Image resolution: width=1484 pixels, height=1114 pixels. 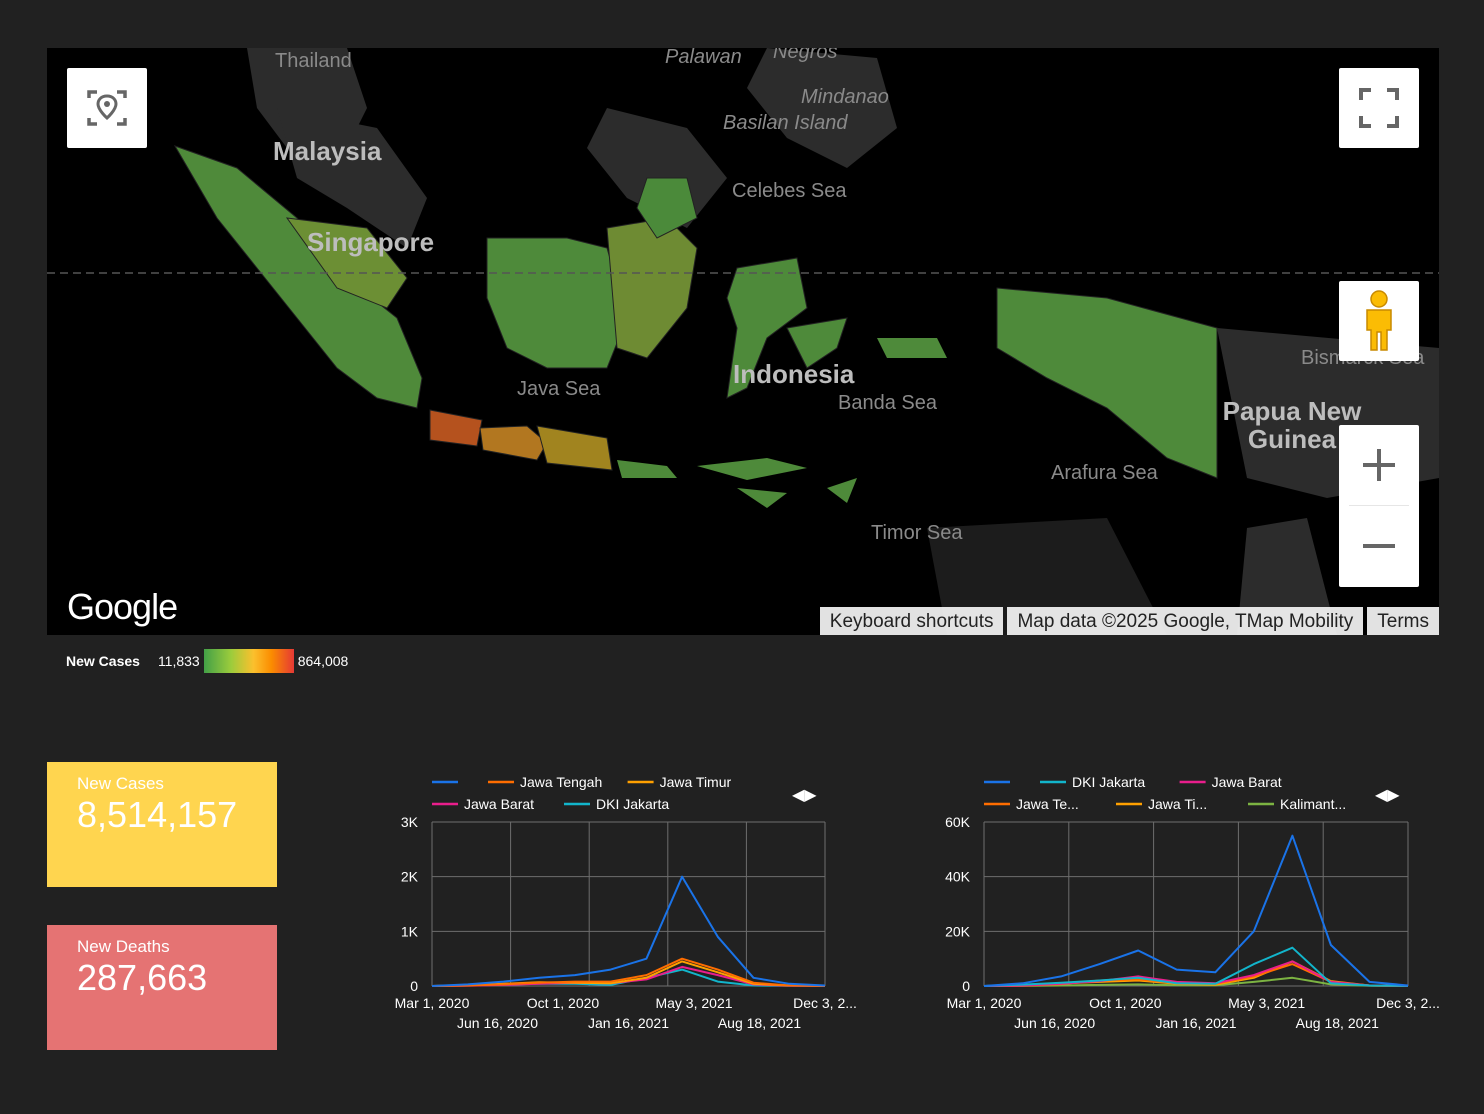 I want to click on map-label-basilan: Basilan Island, so click(x=785, y=123).